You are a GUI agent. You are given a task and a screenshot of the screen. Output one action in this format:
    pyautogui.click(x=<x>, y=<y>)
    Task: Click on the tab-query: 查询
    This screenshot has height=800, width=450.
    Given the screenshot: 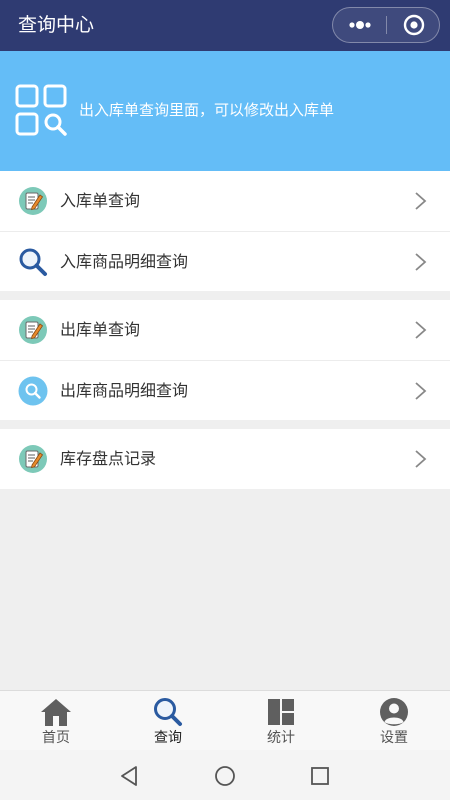 What is the action you would take?
    pyautogui.click(x=168, y=721)
    